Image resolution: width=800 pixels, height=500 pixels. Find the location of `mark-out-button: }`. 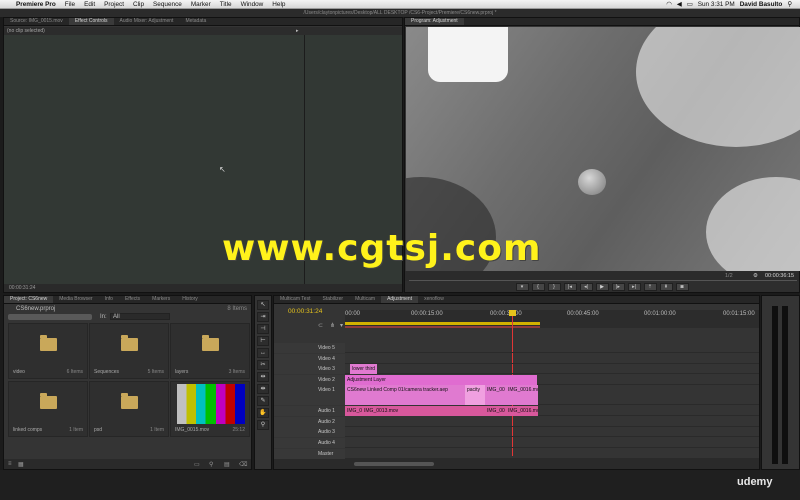

mark-out-button: } is located at coordinates (554, 286).